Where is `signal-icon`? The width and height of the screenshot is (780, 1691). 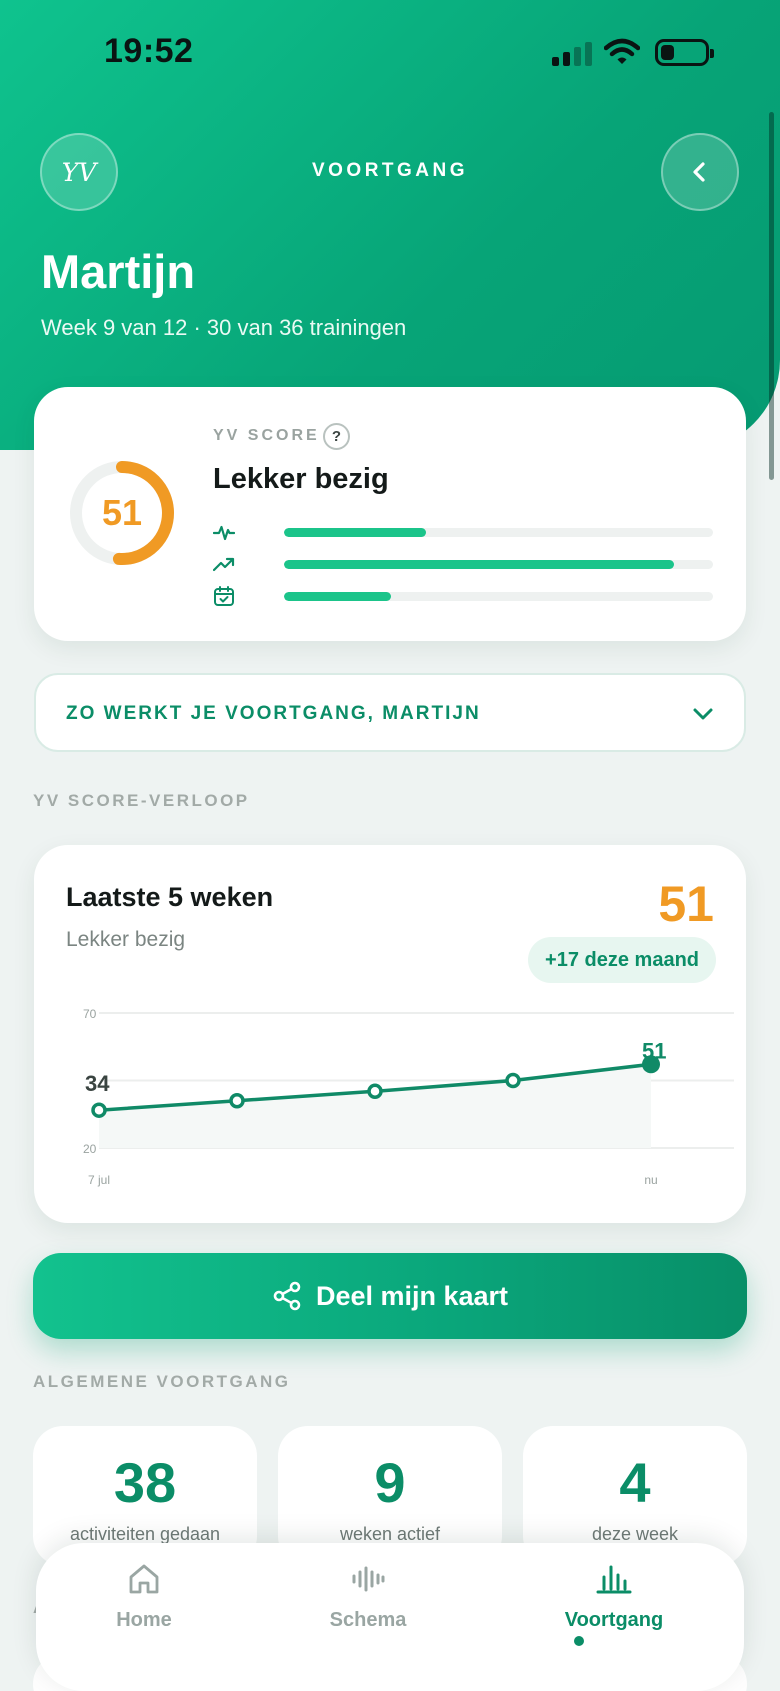 signal-icon is located at coordinates (572, 54).